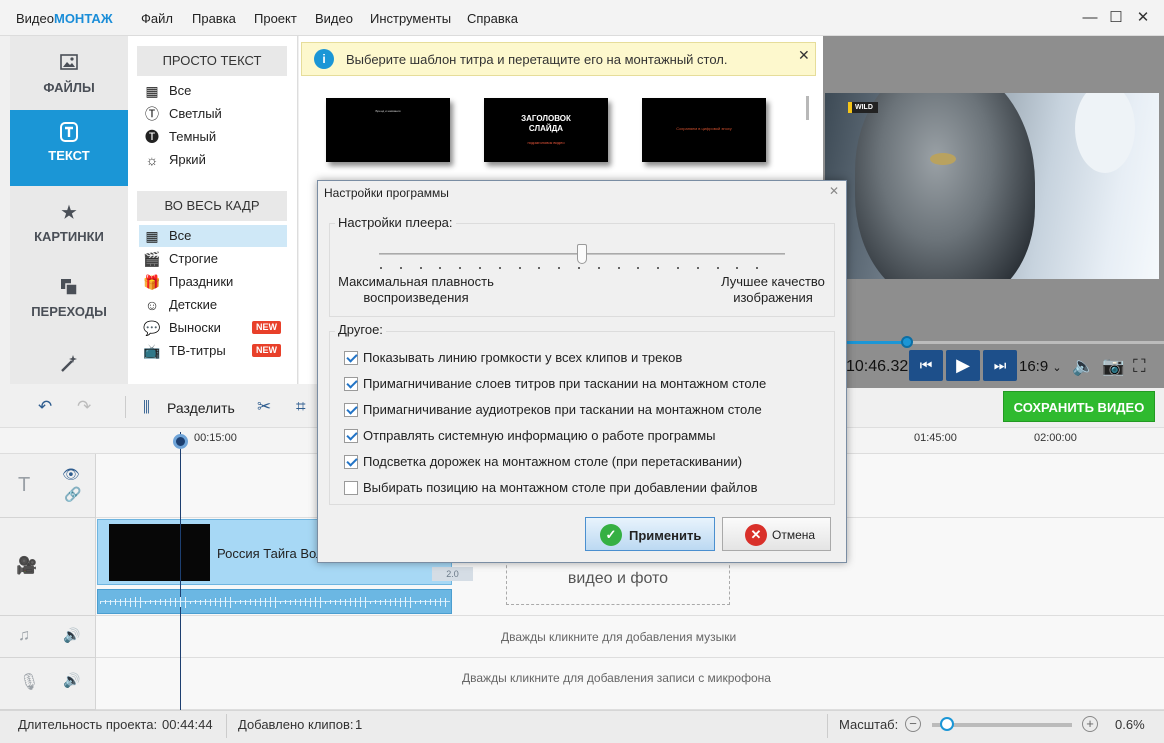 This screenshot has width=1164, height=743. Describe the element at coordinates (1116, 18) in the screenshot. I see `maximize-button: ☐` at that location.